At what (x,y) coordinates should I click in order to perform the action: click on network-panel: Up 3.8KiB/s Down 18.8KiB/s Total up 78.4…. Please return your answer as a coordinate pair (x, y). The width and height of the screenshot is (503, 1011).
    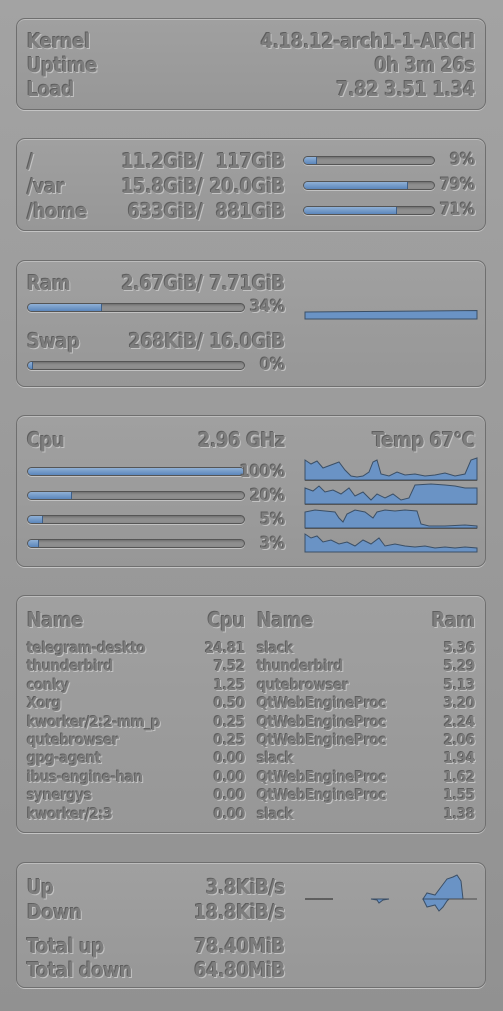
    Looking at the image, I should click on (251, 925).